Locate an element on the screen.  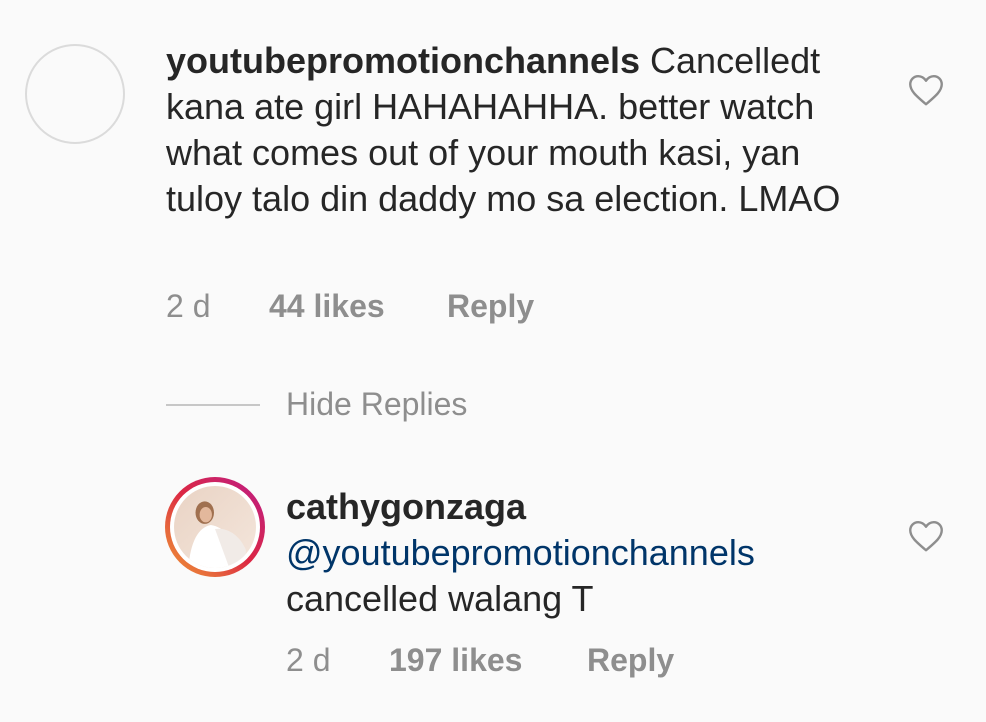
likes-count: 197 likes is located at coordinates (455, 660).